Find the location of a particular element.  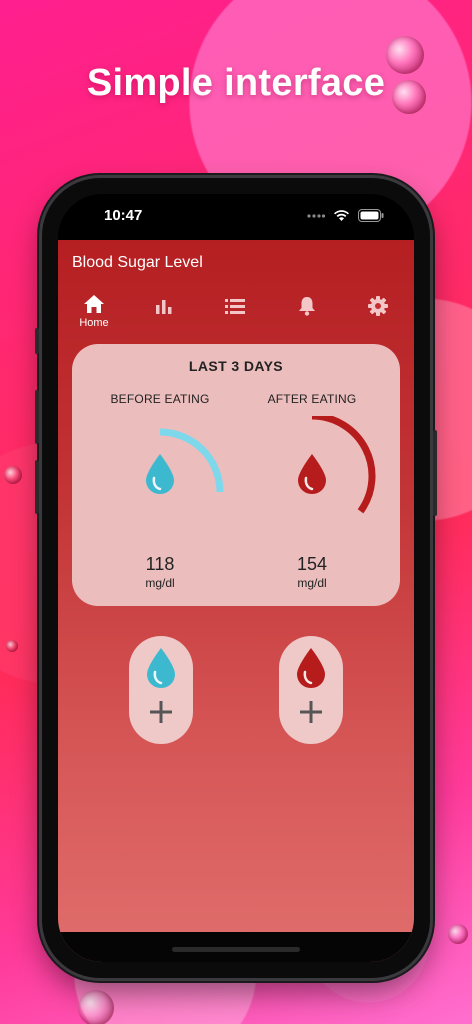

gear-icon is located at coordinates (378, 306).